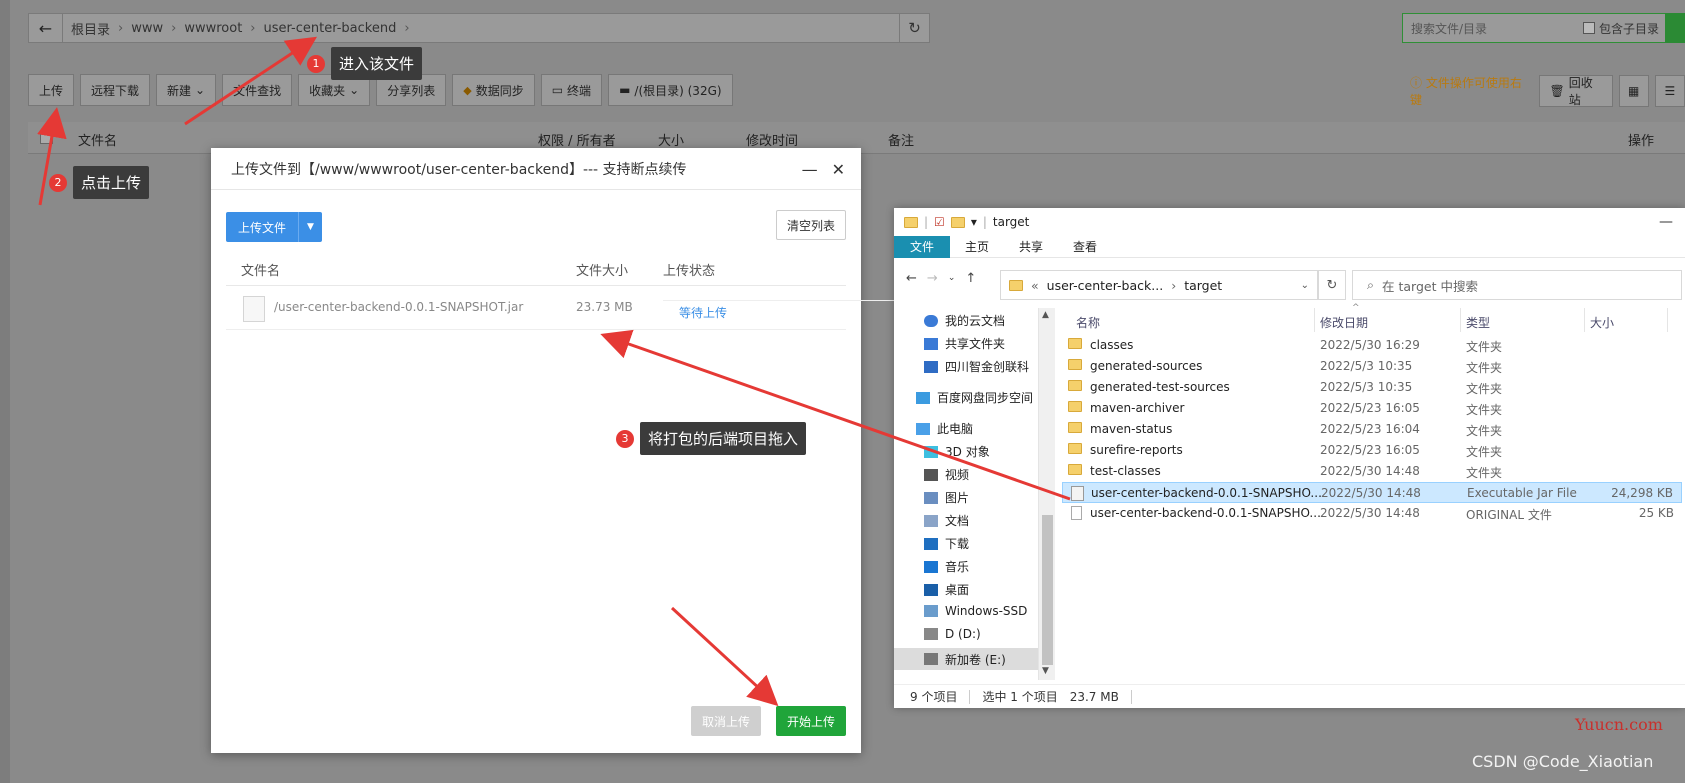  Describe the element at coordinates (957, 451) in the screenshot. I see `nav-item-3d-objects: 3D 对象` at that location.